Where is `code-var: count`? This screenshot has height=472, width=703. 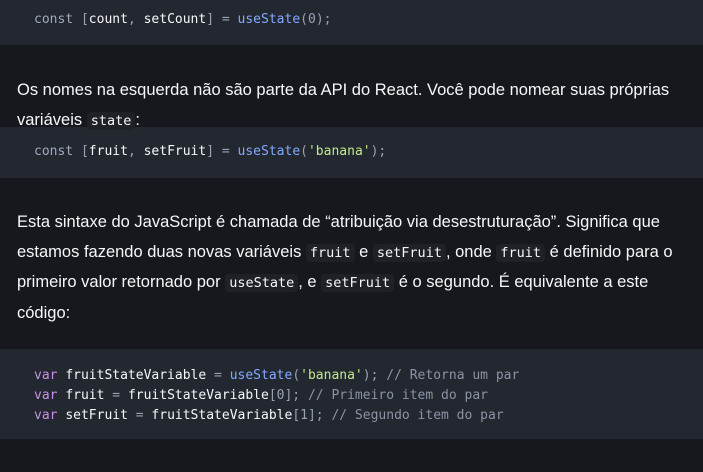
code-var: count is located at coordinates (108, 19).